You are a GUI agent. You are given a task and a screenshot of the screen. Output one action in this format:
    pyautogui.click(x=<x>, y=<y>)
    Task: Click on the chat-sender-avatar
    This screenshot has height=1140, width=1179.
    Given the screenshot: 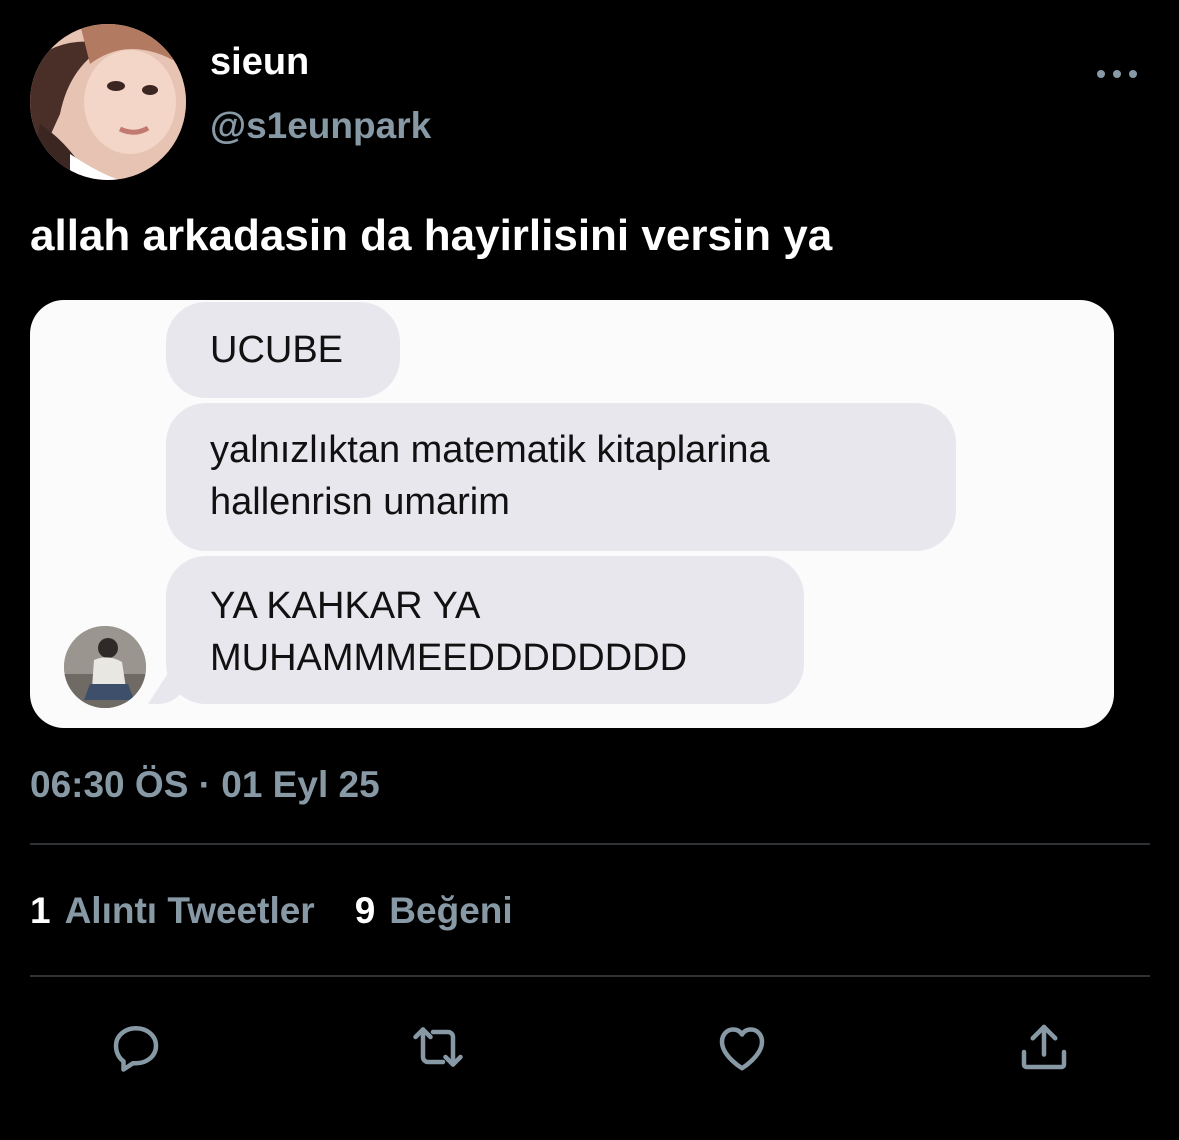 What is the action you would take?
    pyautogui.click(x=105, y=667)
    